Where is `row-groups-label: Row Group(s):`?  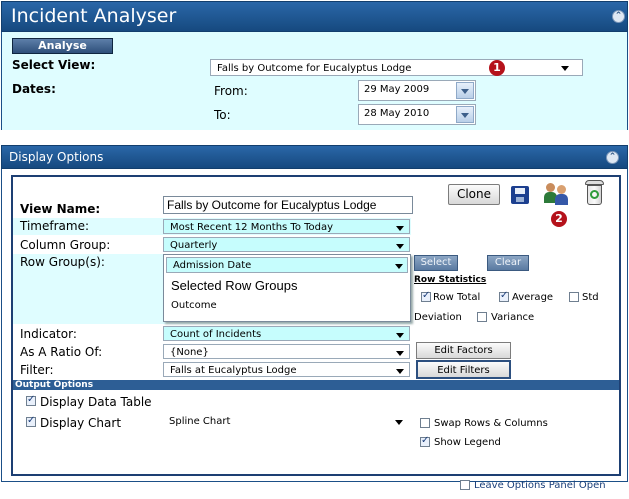 row-groups-label: Row Group(s): is located at coordinates (62, 262).